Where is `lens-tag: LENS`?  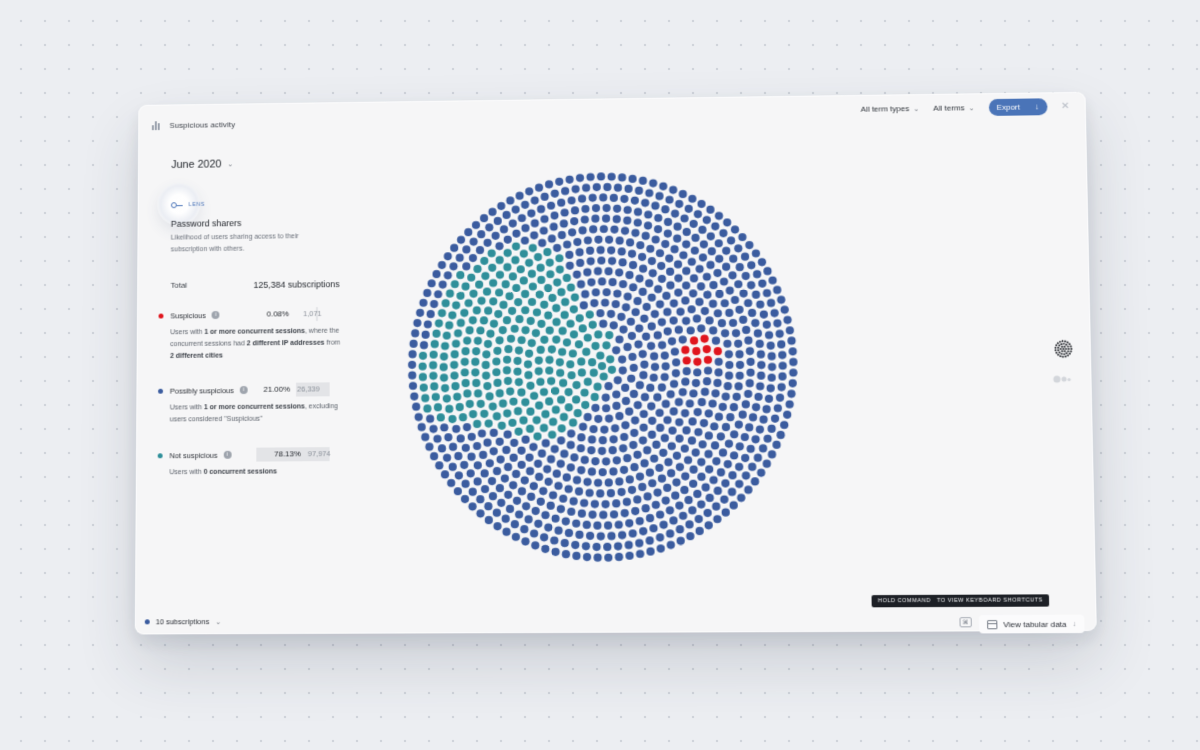 lens-tag: LENS is located at coordinates (188, 205).